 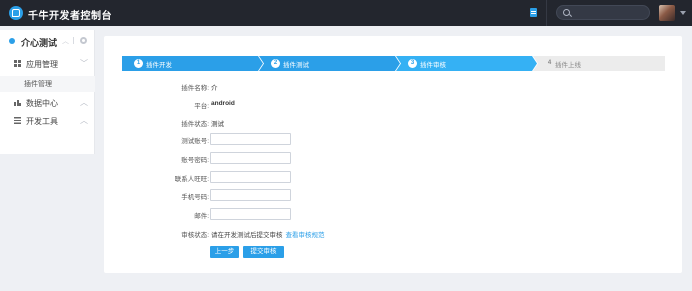 I want to click on sidebar-item-plugin-management: 插件管理, so click(x=47, y=84).